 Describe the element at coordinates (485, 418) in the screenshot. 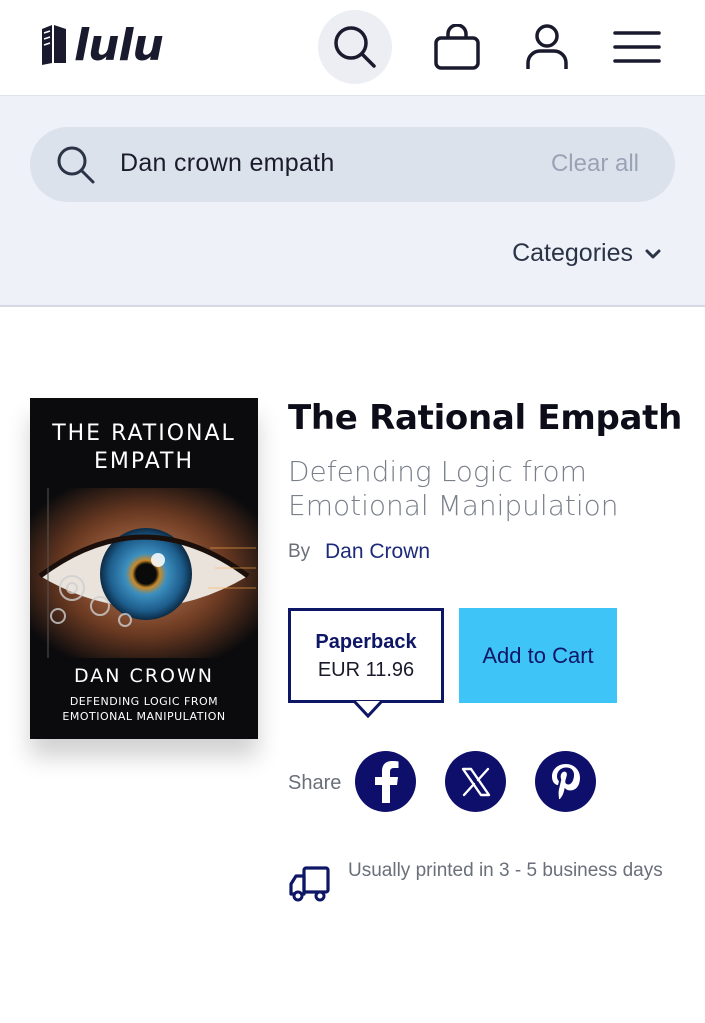

I see `book-title: The Rational Empath` at that location.